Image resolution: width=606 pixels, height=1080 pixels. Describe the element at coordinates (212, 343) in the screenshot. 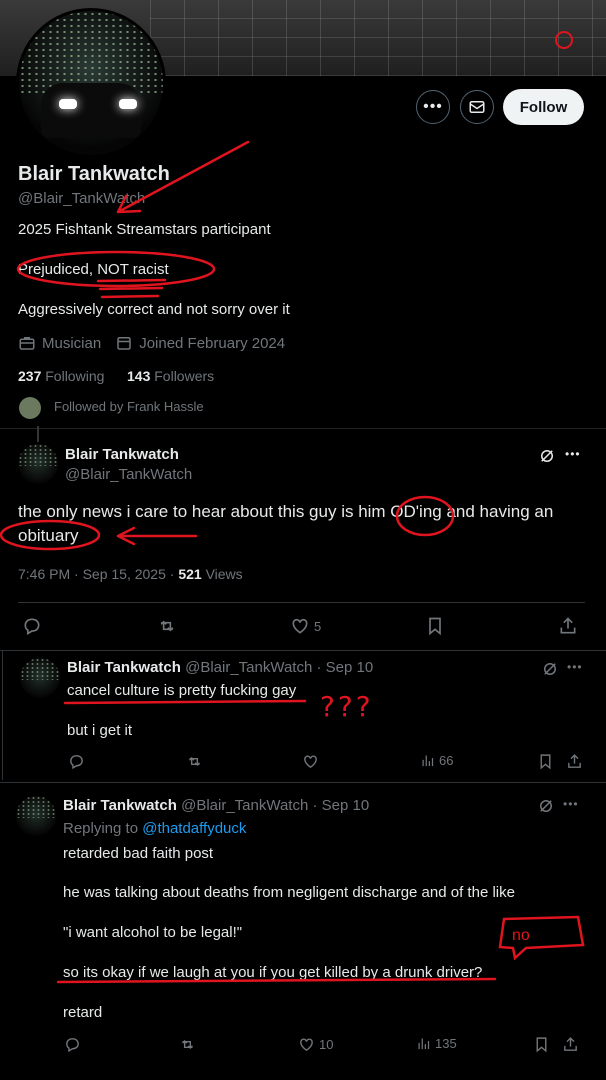

I see `joined-date: Joined February 2024` at that location.